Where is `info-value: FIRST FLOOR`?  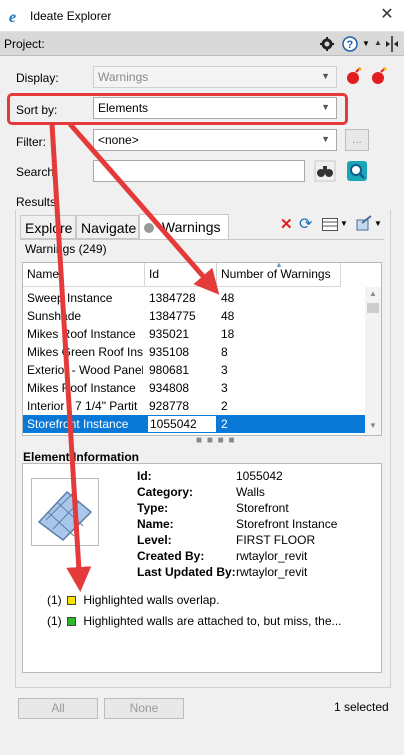 info-value: FIRST FLOOR is located at coordinates (276, 540).